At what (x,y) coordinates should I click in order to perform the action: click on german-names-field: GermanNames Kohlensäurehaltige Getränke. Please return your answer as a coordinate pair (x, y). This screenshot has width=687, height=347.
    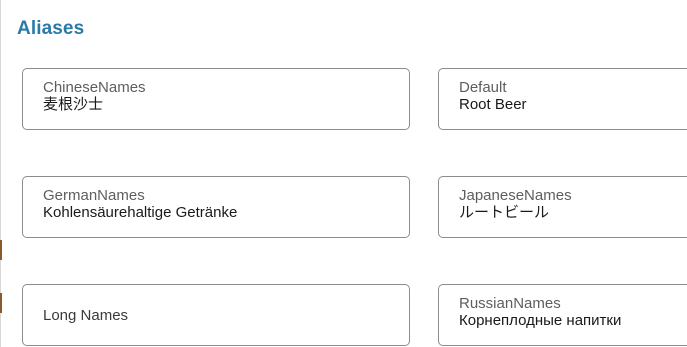
    Looking at the image, I should click on (216, 207).